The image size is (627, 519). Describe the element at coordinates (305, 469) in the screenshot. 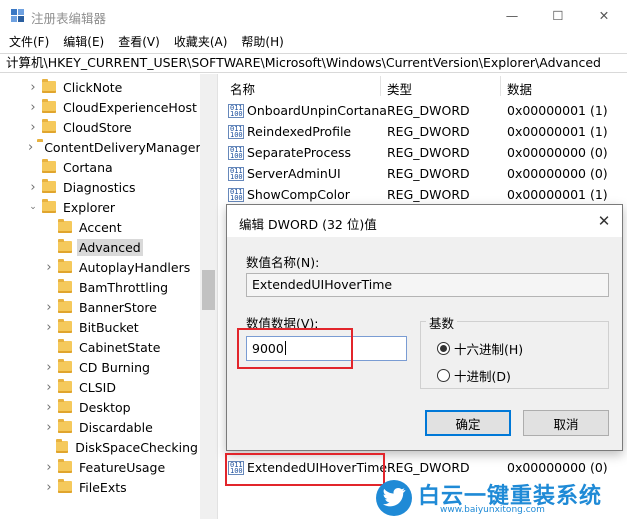

I see `highlight-box-value-name` at that location.